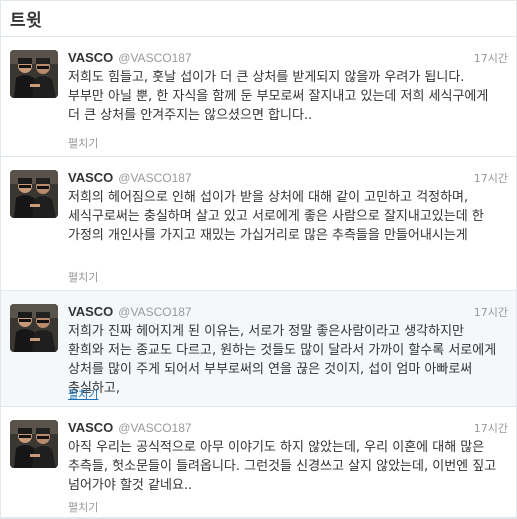 This screenshot has height=519, width=517. What do you see at coordinates (26, 21) in the screenshot?
I see `page-title: 트윗` at bounding box center [26, 21].